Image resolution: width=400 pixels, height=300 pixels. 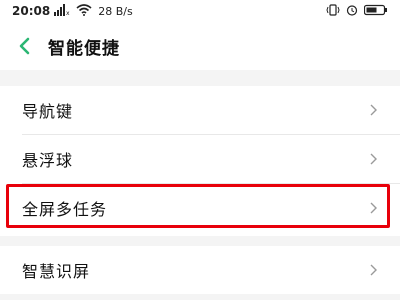 I want to click on chevron-left-icon, so click(x=24, y=46).